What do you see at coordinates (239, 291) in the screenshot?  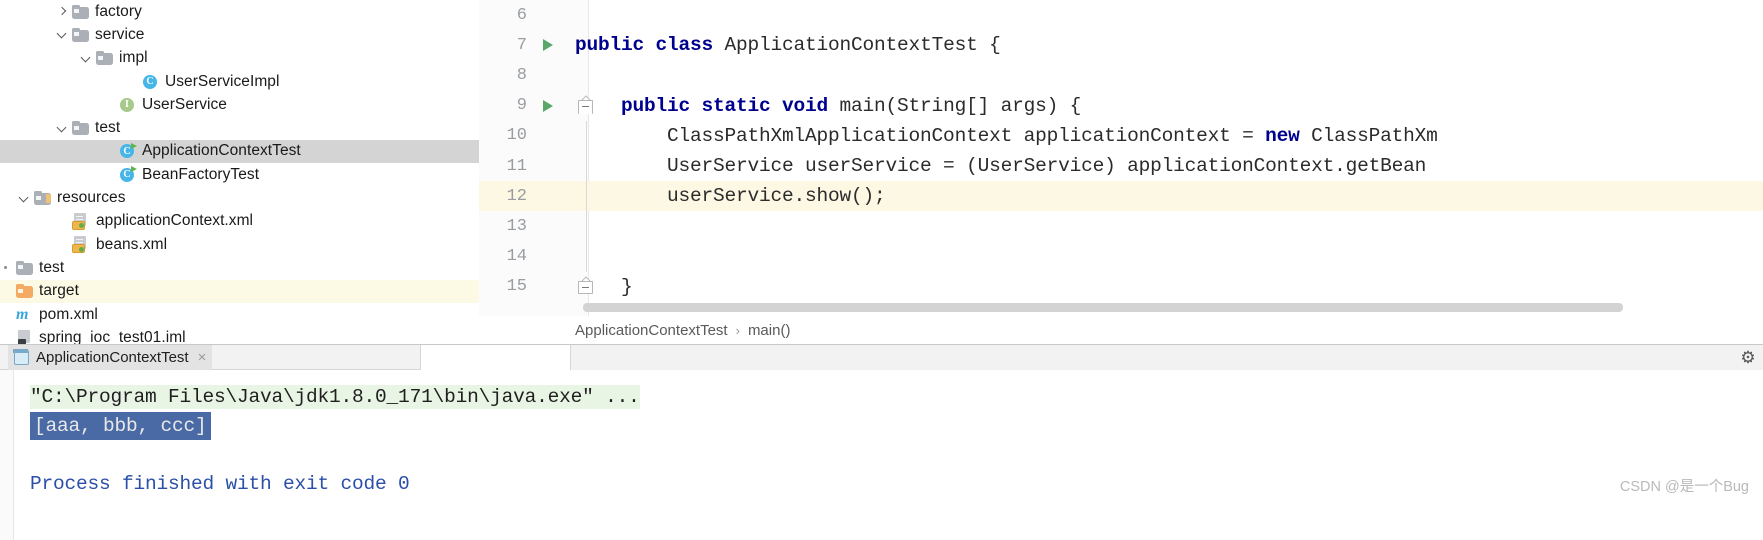 I see `tree-item-target: target` at bounding box center [239, 291].